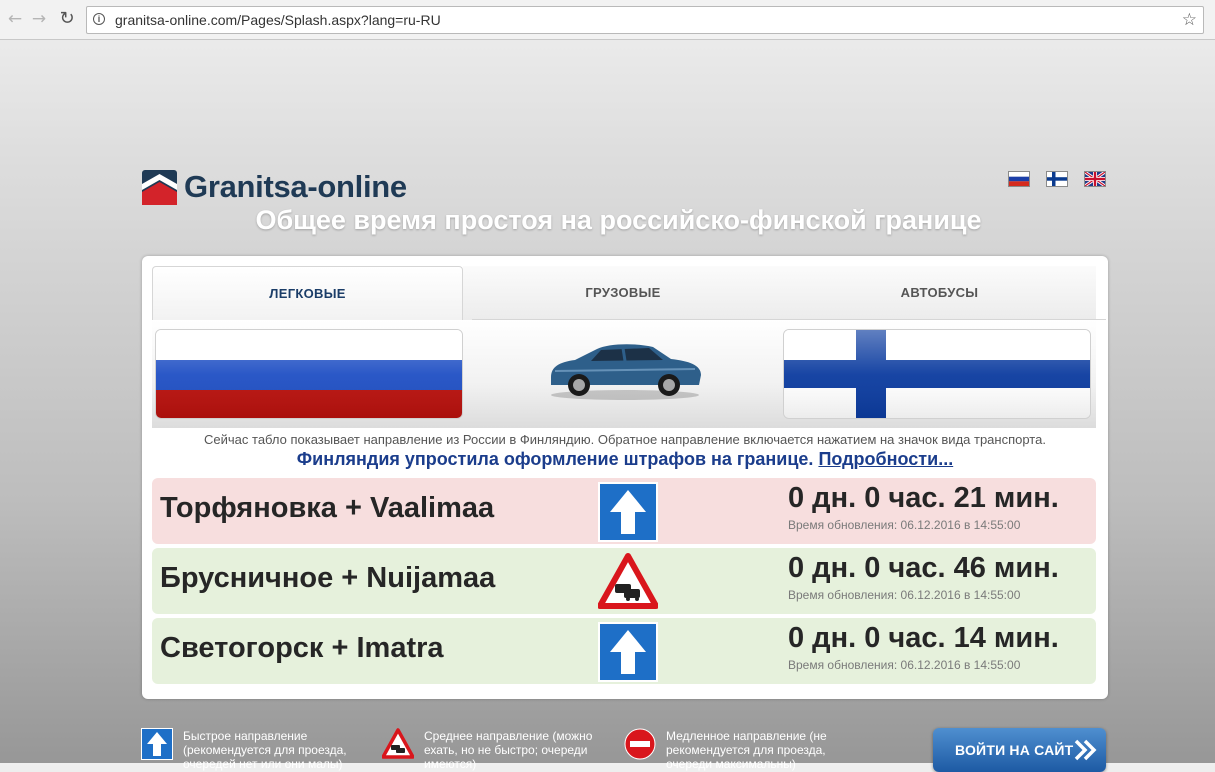  What do you see at coordinates (328, 578) in the screenshot?
I see `crossing-name: Брусничное + Nuijamaa` at bounding box center [328, 578].